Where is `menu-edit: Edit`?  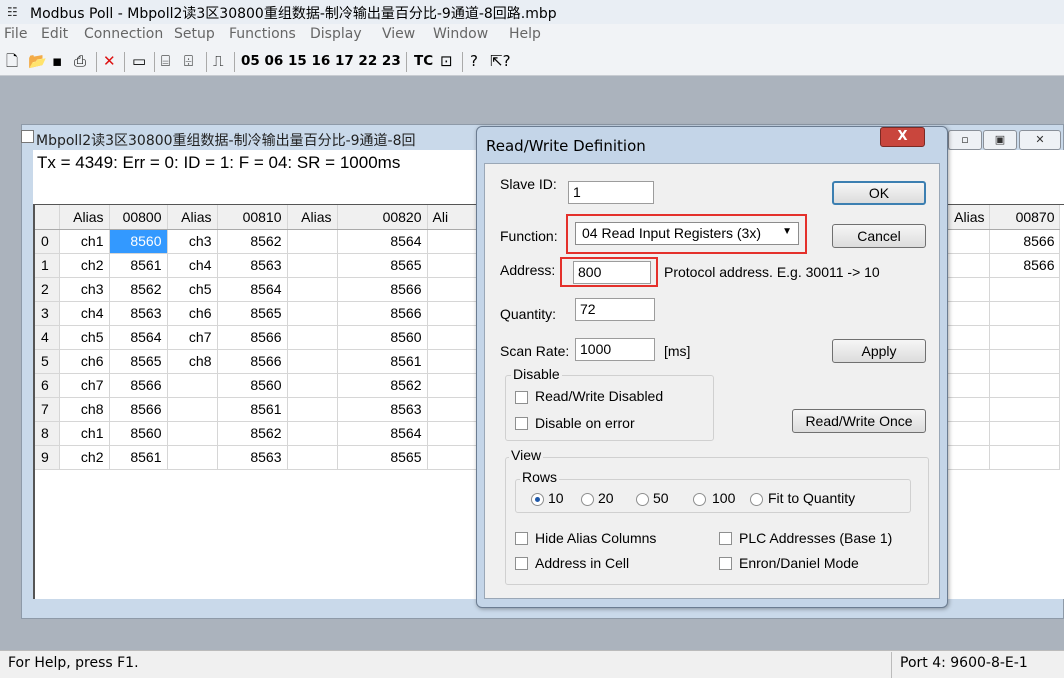
menu-edit: Edit is located at coordinates (54, 34).